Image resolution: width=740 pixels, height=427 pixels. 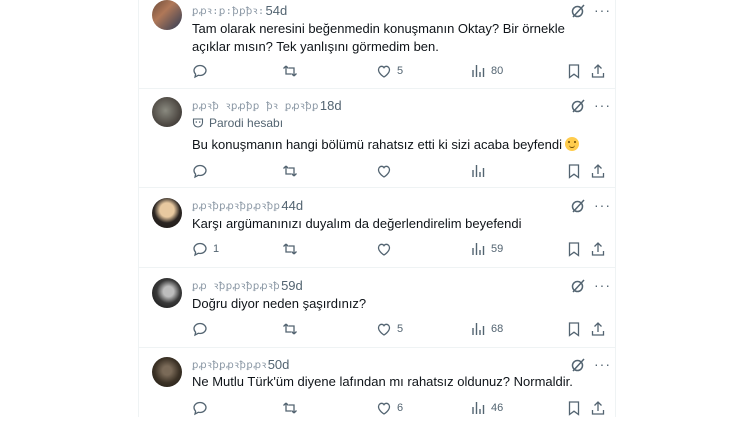 What do you see at coordinates (497, 71) in the screenshot?
I see `view-count: 80` at bounding box center [497, 71].